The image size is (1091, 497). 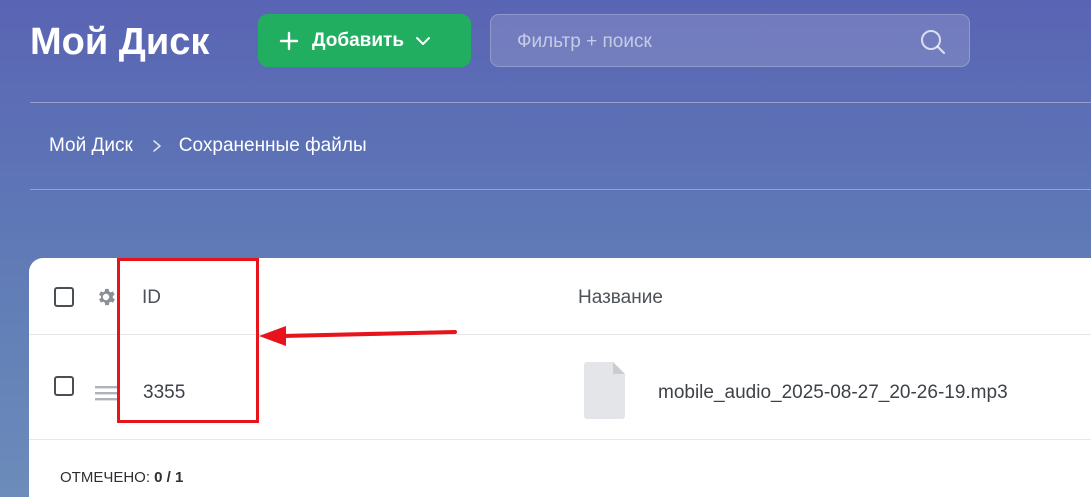 I want to click on file-icon, so click(x=604, y=390).